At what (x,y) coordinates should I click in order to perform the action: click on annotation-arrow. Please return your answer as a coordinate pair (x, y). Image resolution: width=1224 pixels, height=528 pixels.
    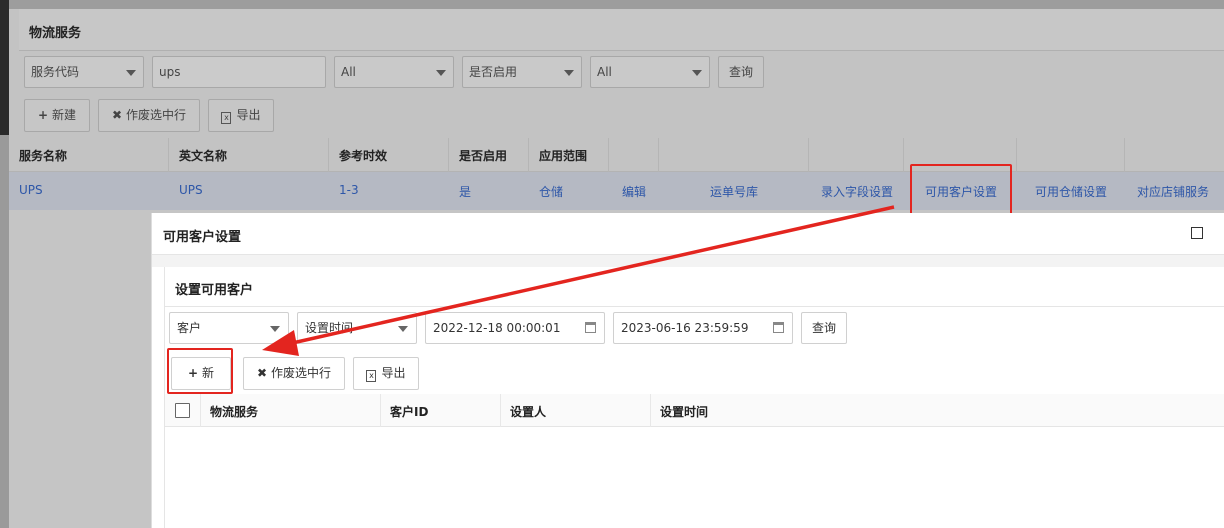
    Looking at the image, I should click on (578, 280).